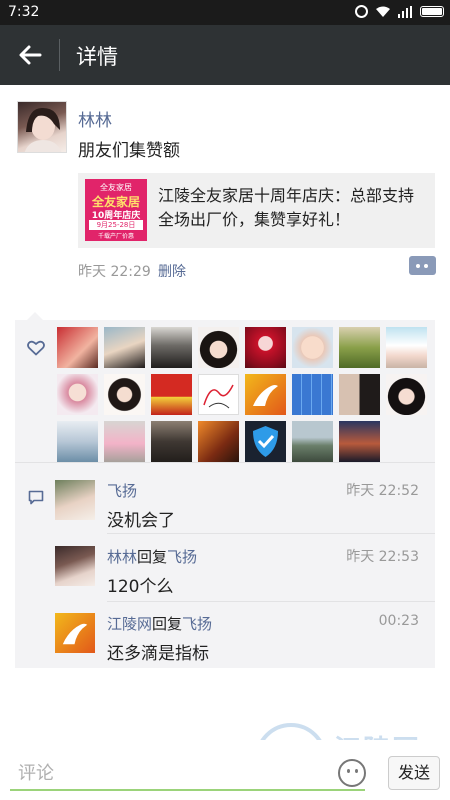 The height and width of the screenshot is (800, 450). Describe the element at coordinates (97, 57) in the screenshot. I see `page-title: 详情` at that location.